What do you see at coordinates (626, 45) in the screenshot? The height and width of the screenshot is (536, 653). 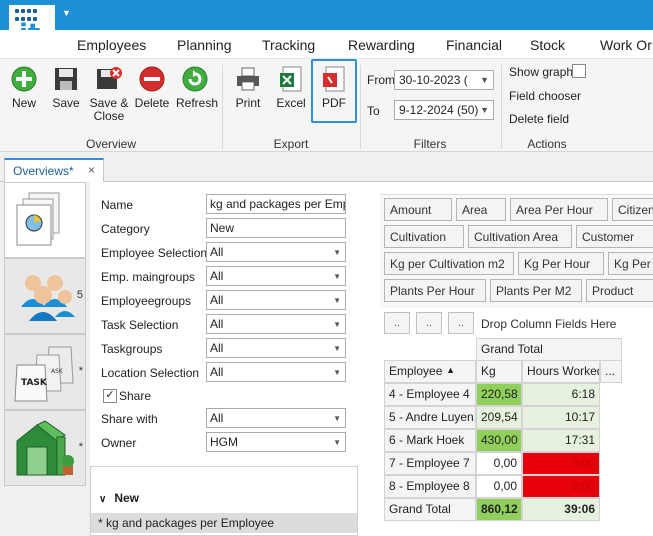 I see `menu-work-orders: Work Or` at bounding box center [626, 45].